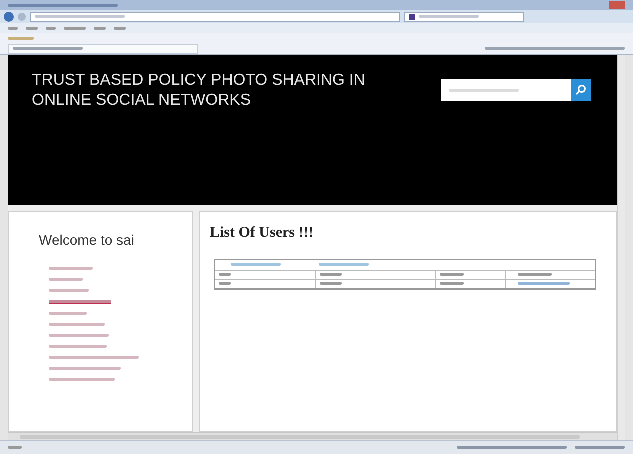 Image resolution: width=633 pixels, height=454 pixels. I want to click on search-button, so click(581, 90).